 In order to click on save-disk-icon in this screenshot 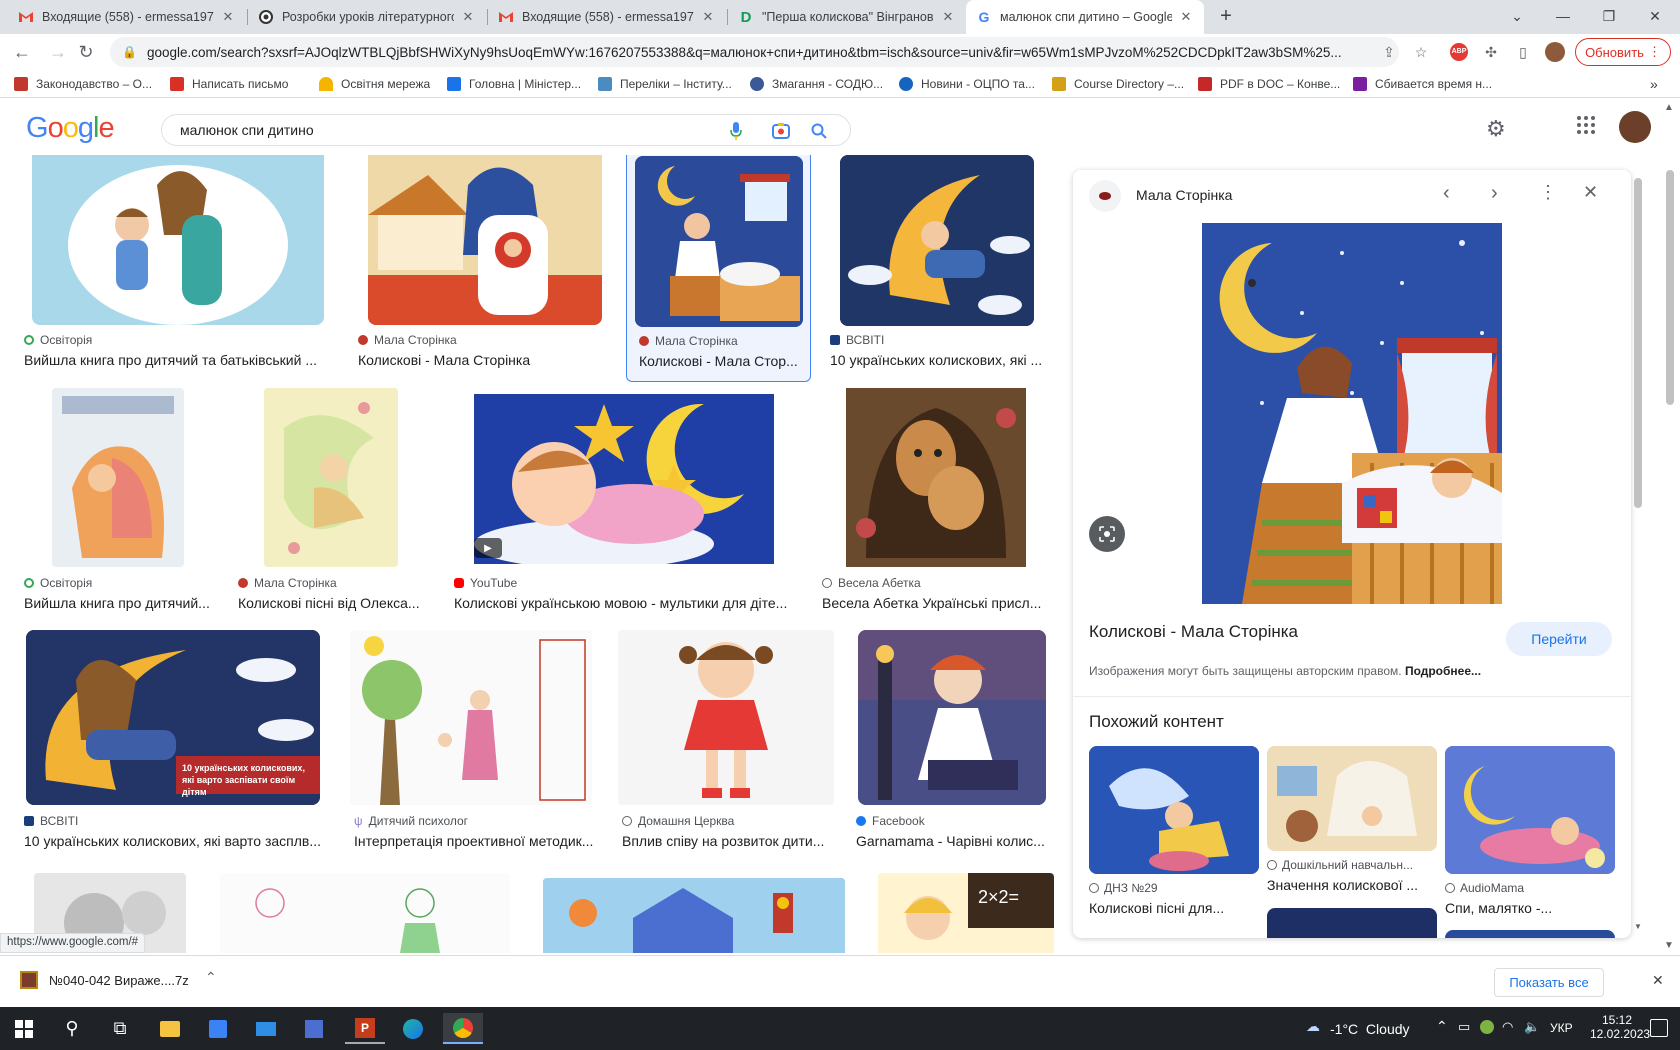, I will do `click(314, 1028)`.